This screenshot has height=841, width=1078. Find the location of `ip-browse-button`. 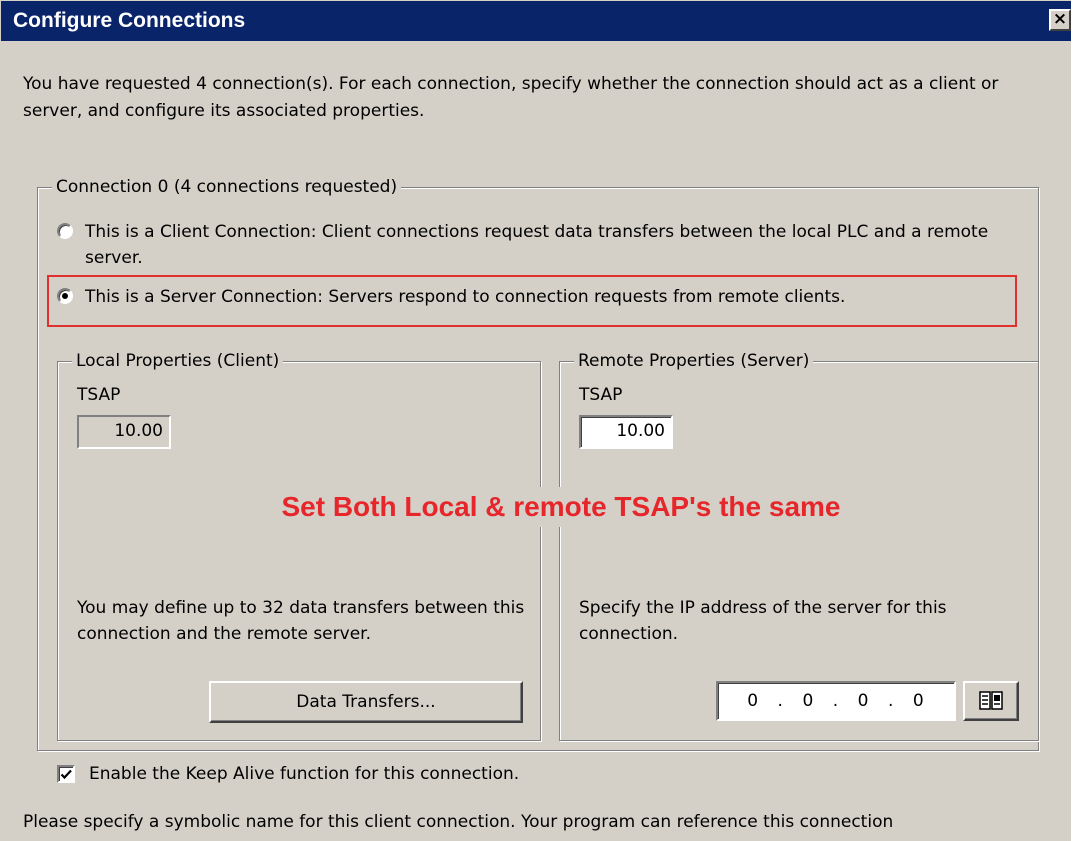

ip-browse-button is located at coordinates (991, 701).